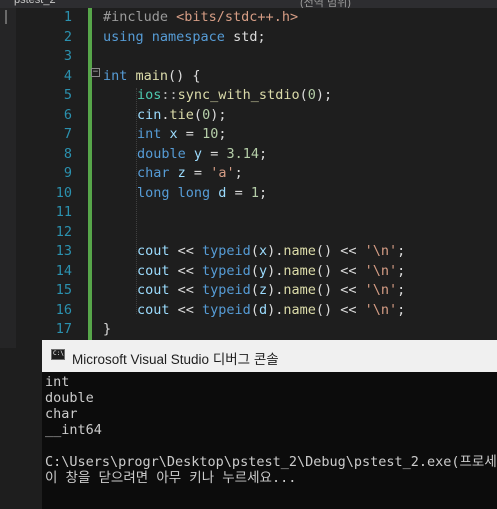 Image resolution: width=497 pixels, height=509 pixels. What do you see at coordinates (325, 4) in the screenshot?
I see `scope-dropdown: (전역 범위)` at bounding box center [325, 4].